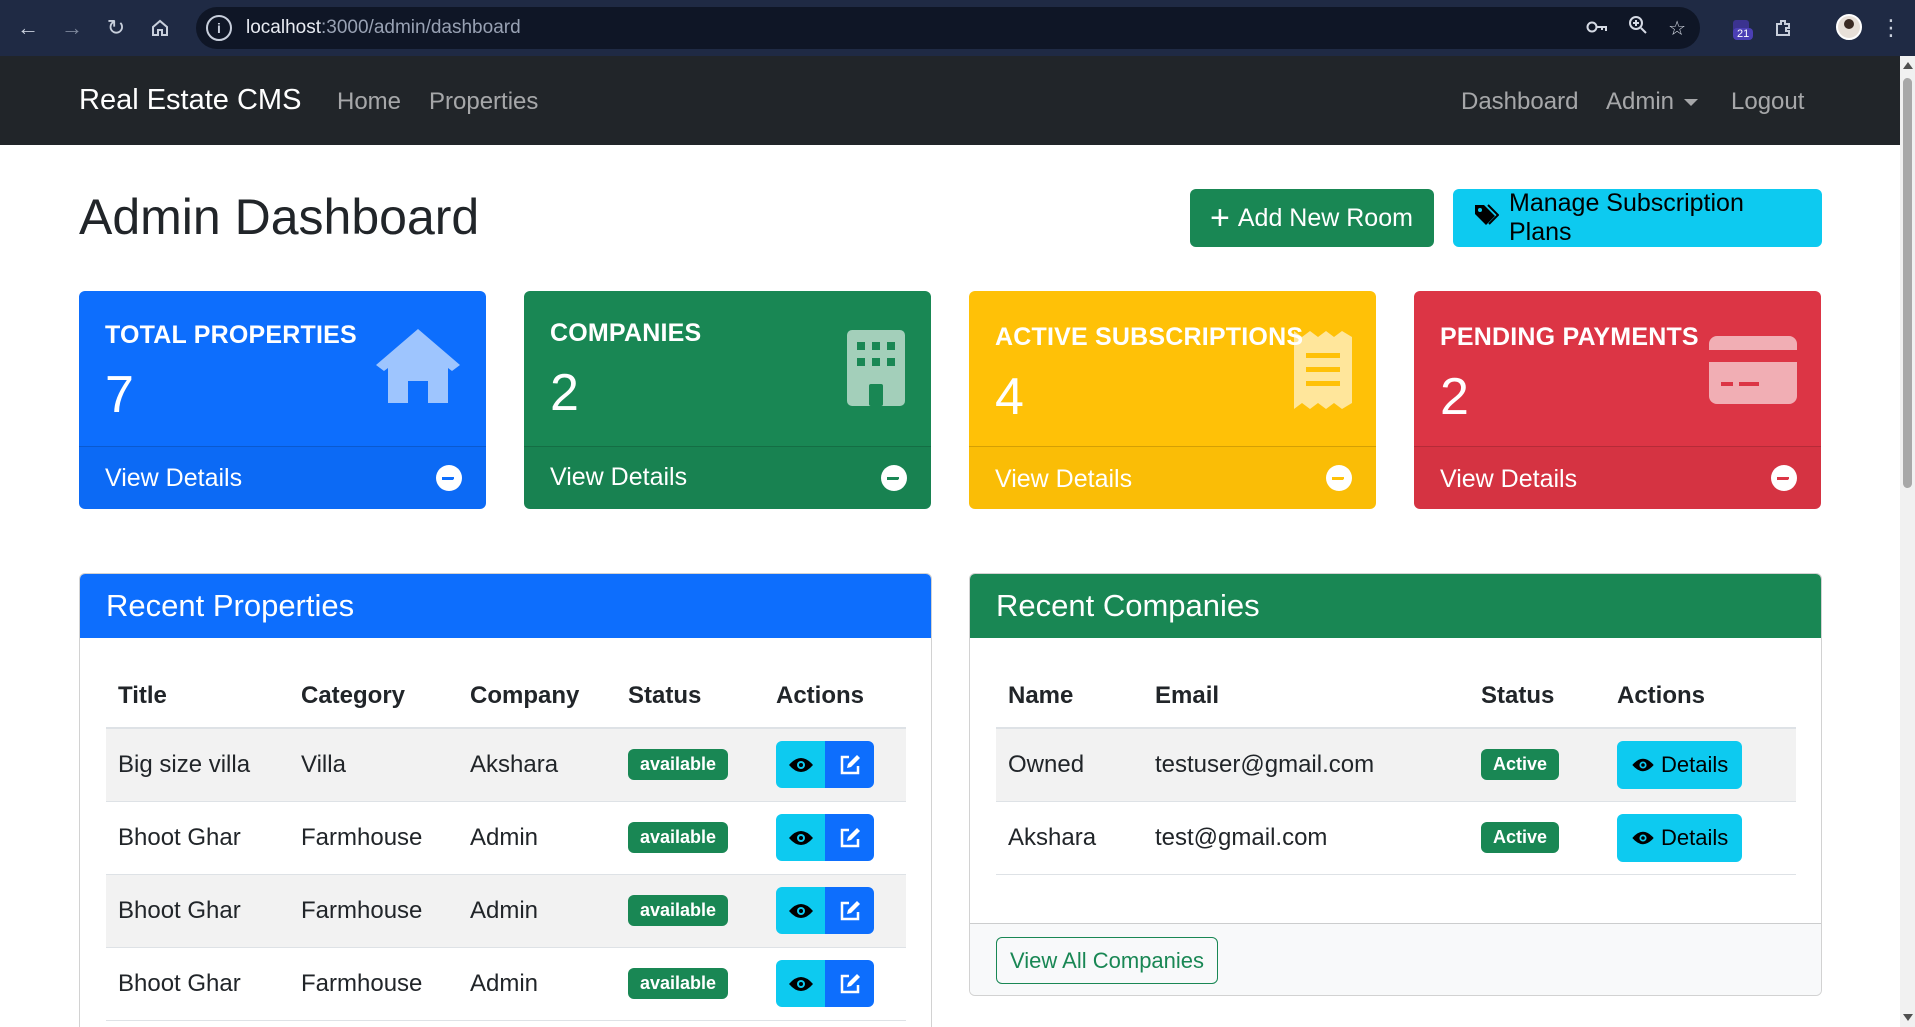  I want to click on site-info-icon: i, so click(219, 28).